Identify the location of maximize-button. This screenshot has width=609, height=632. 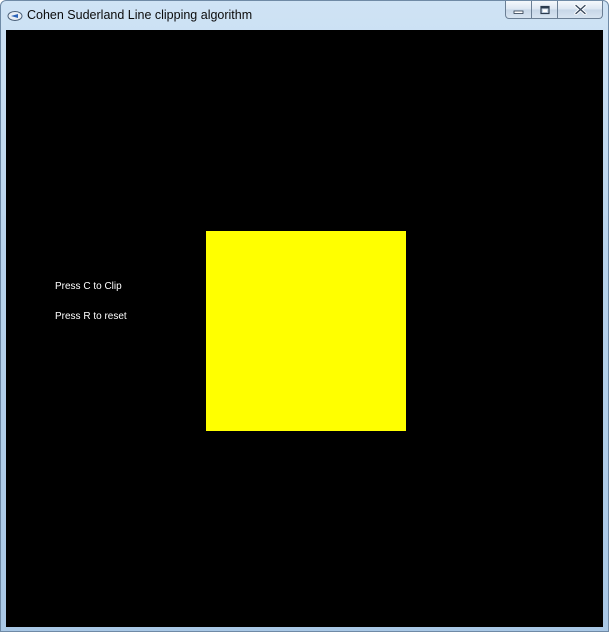
(545, 10).